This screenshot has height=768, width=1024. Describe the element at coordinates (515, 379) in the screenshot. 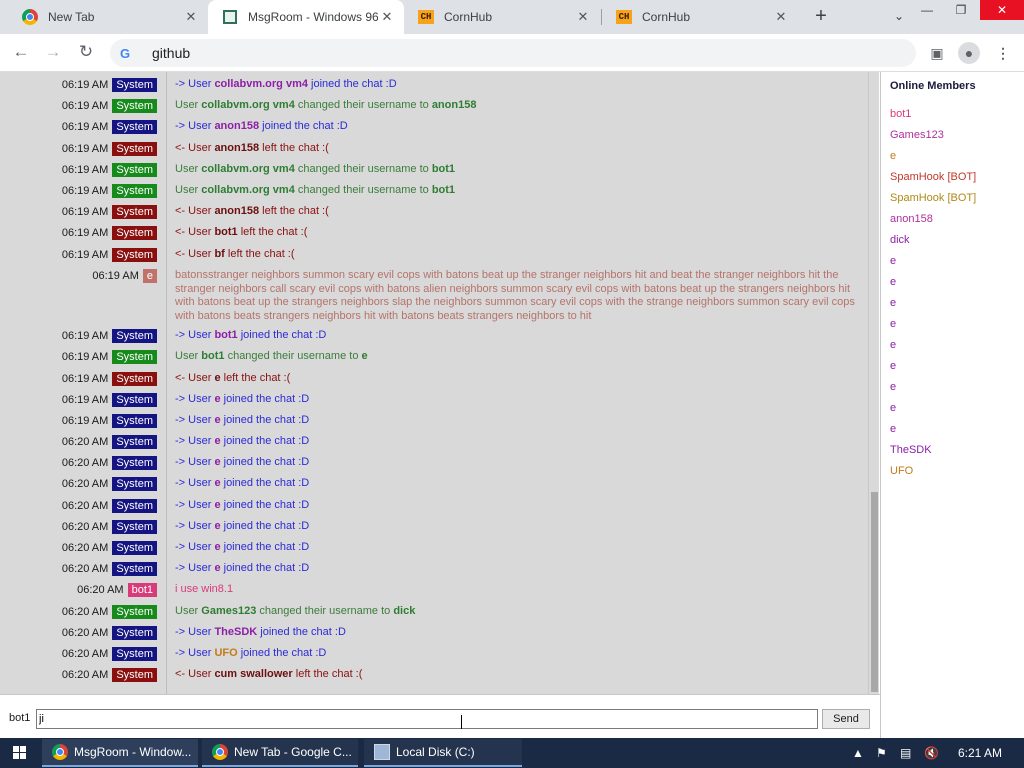

I see `message-text: <- User e left the chat :(` at that location.